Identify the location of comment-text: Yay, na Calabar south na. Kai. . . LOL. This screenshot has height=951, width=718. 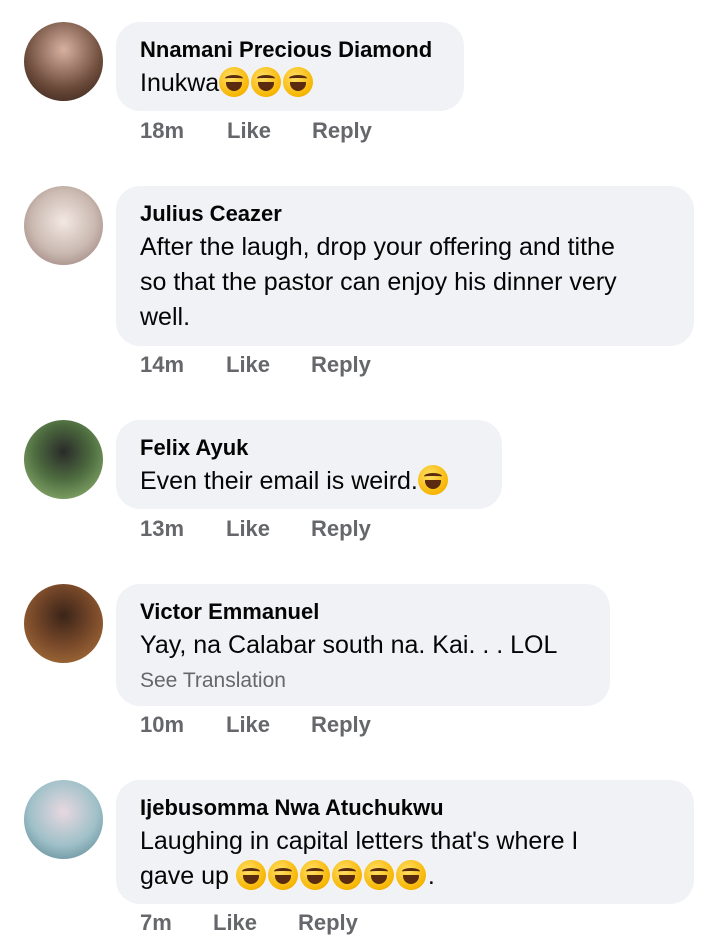
(349, 645).